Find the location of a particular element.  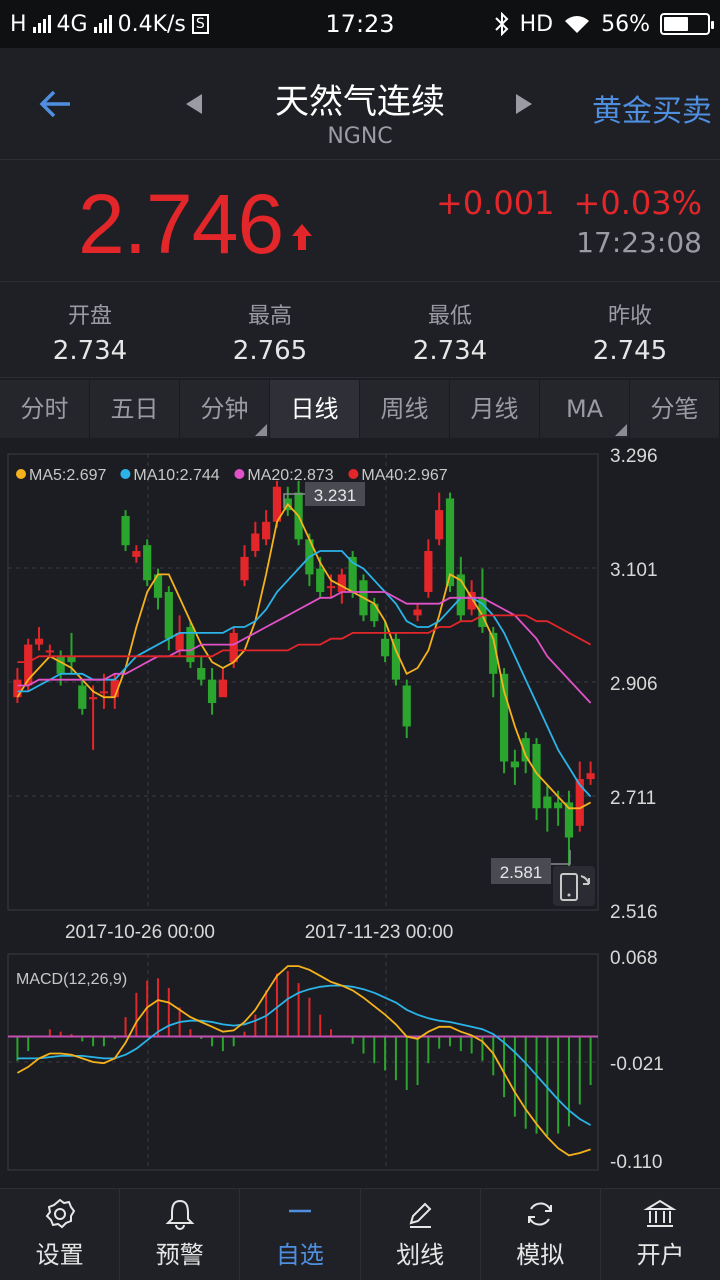

macd-y-tick-label: -0.021 is located at coordinates (637, 1064).